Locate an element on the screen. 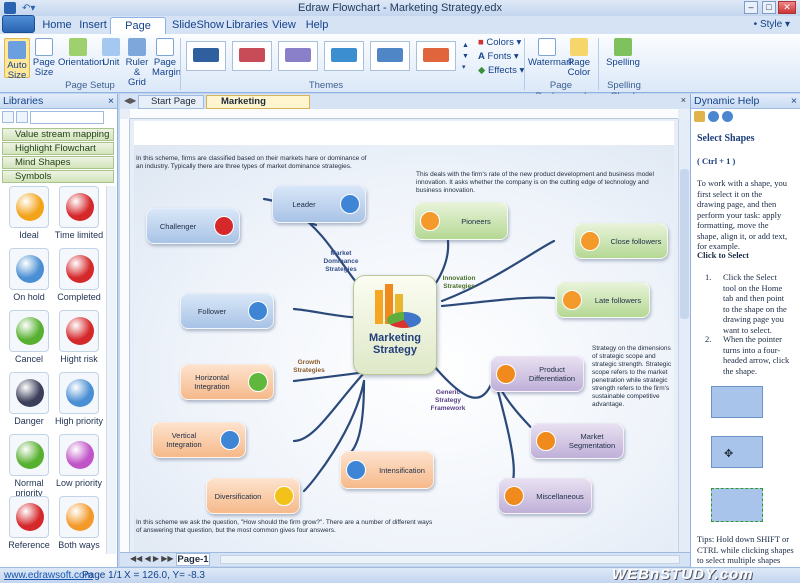 The width and height of the screenshot is (800, 583). fonts-button: A Fonts ▾ is located at coordinates (498, 57).